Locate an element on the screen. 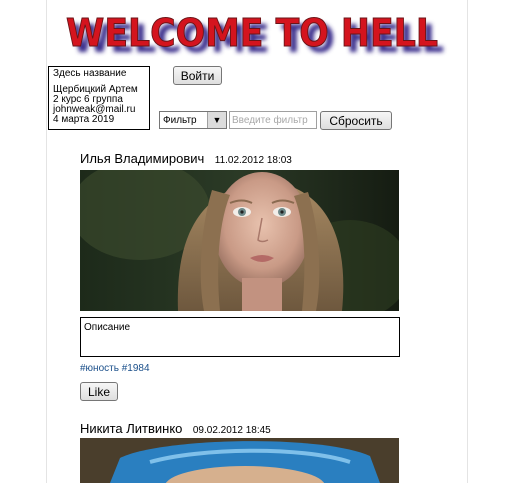  post-header: Никита Литвинко 09.02.2012 18:45 is located at coordinates (175, 429).